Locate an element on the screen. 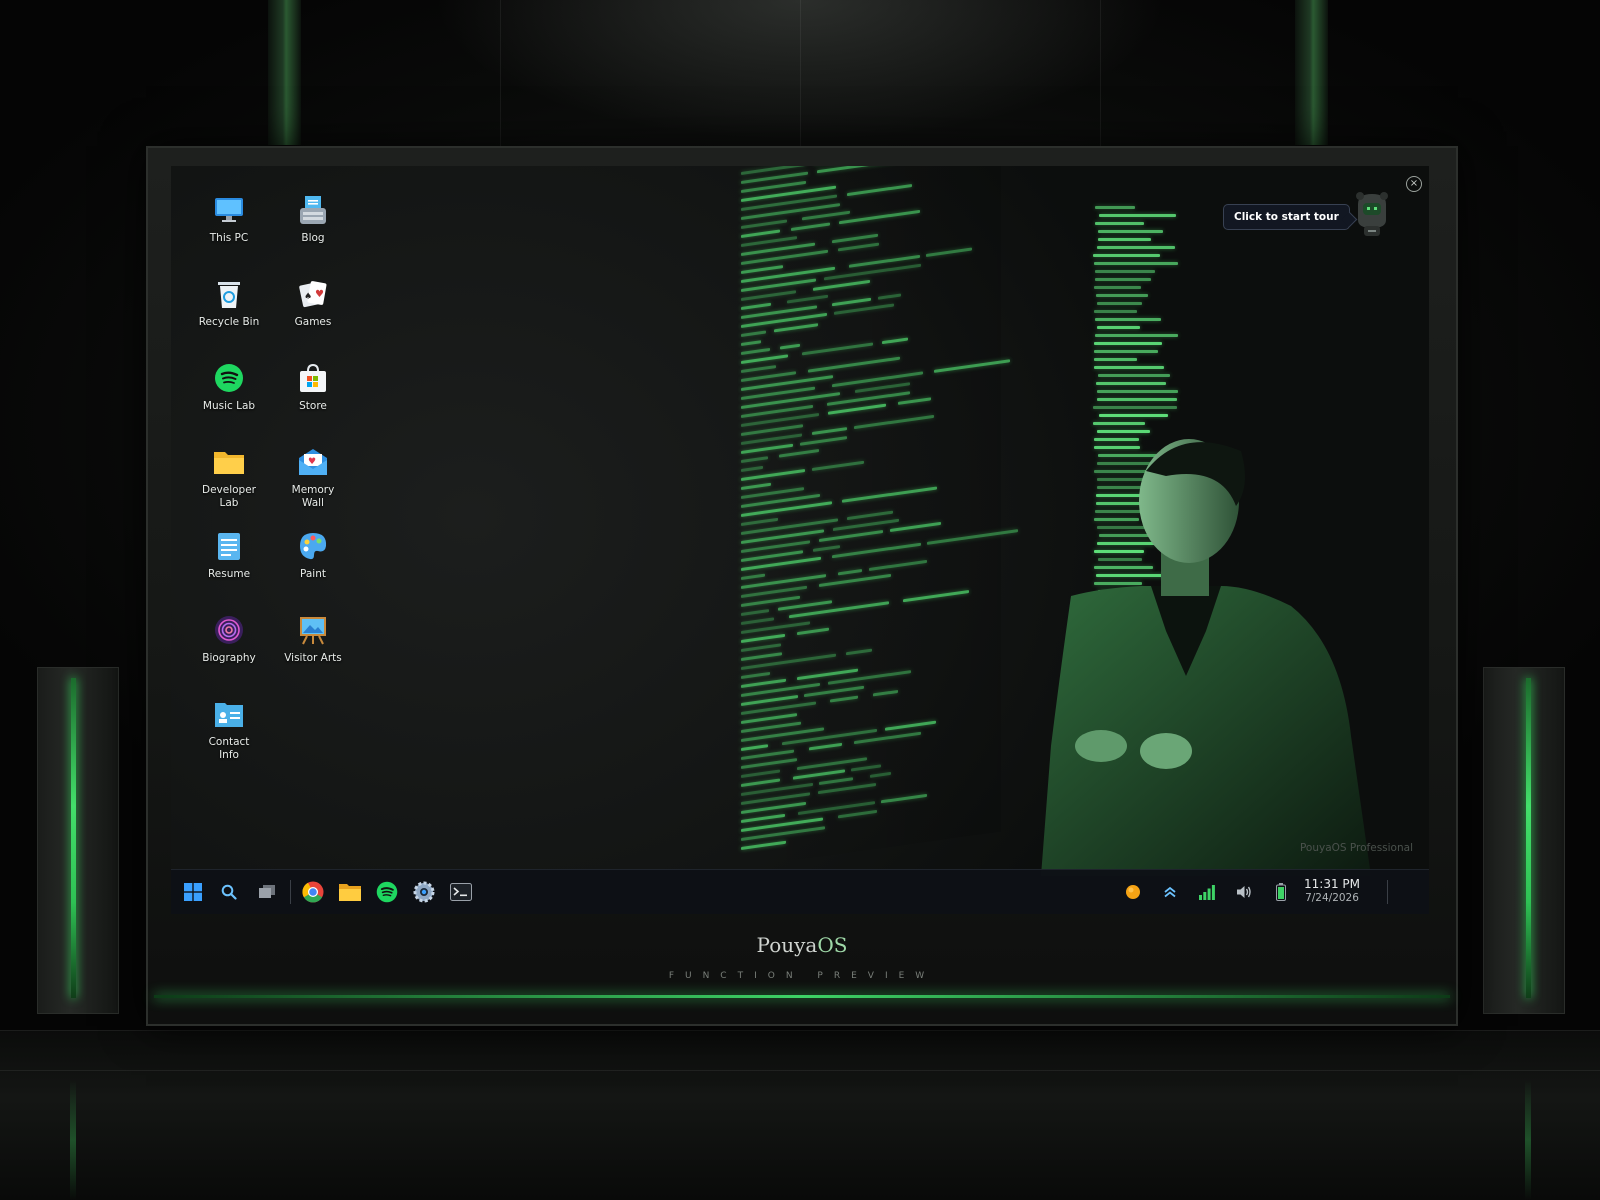  file-explorer-icon is located at coordinates (350, 892).